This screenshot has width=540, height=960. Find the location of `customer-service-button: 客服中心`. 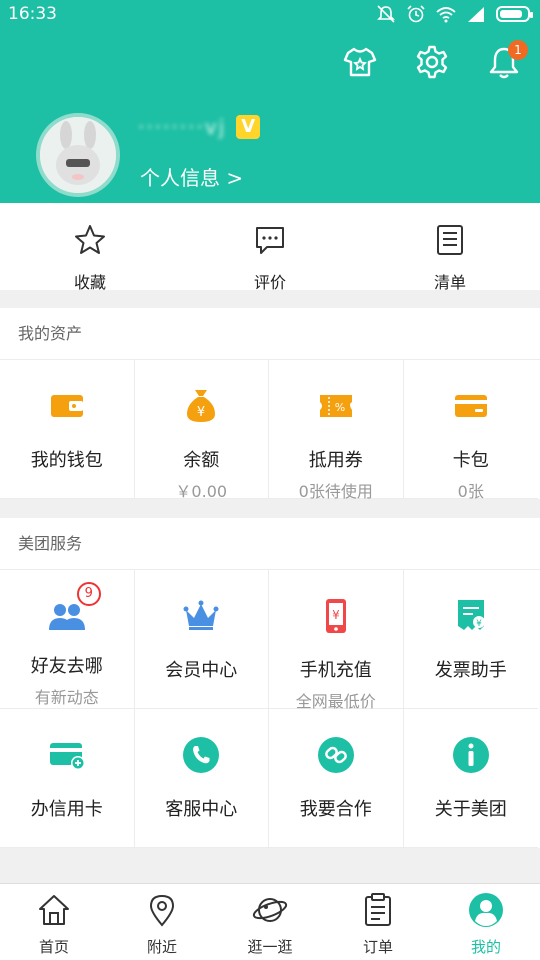

customer-service-button: 客服中心 is located at coordinates (201, 778).